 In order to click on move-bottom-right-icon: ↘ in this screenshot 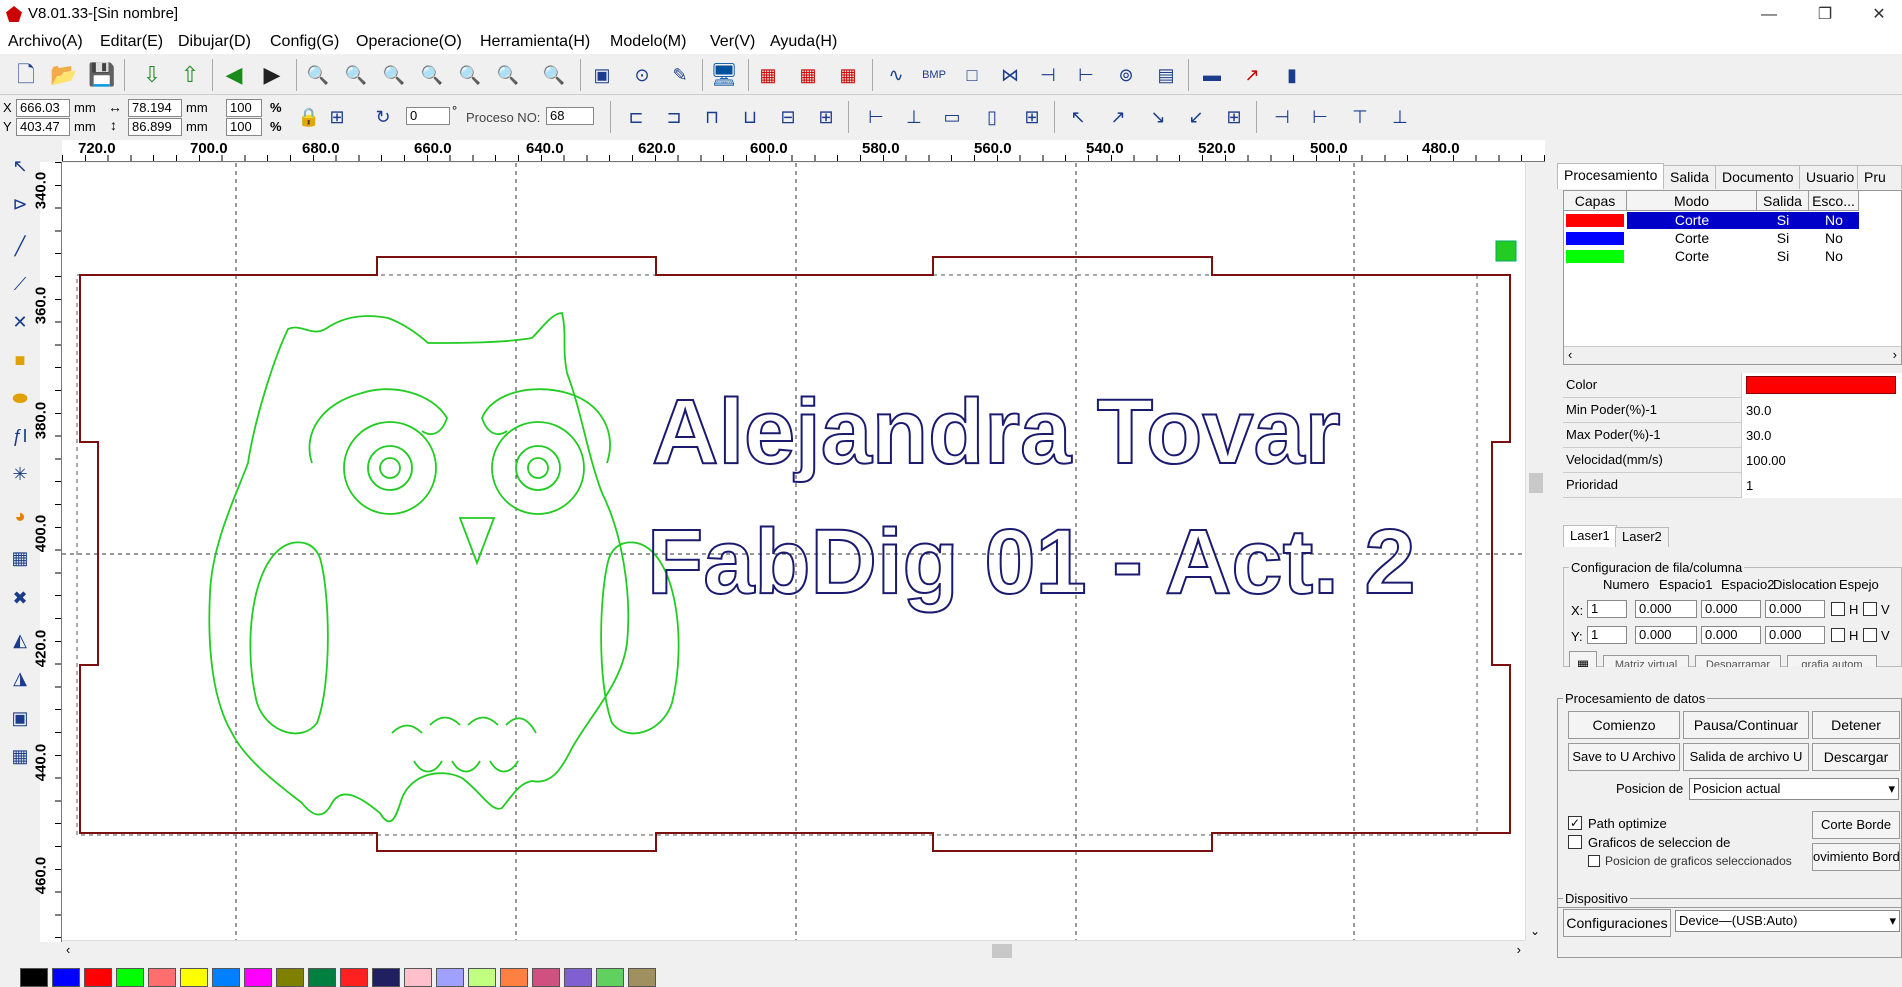, I will do `click(1158, 117)`.